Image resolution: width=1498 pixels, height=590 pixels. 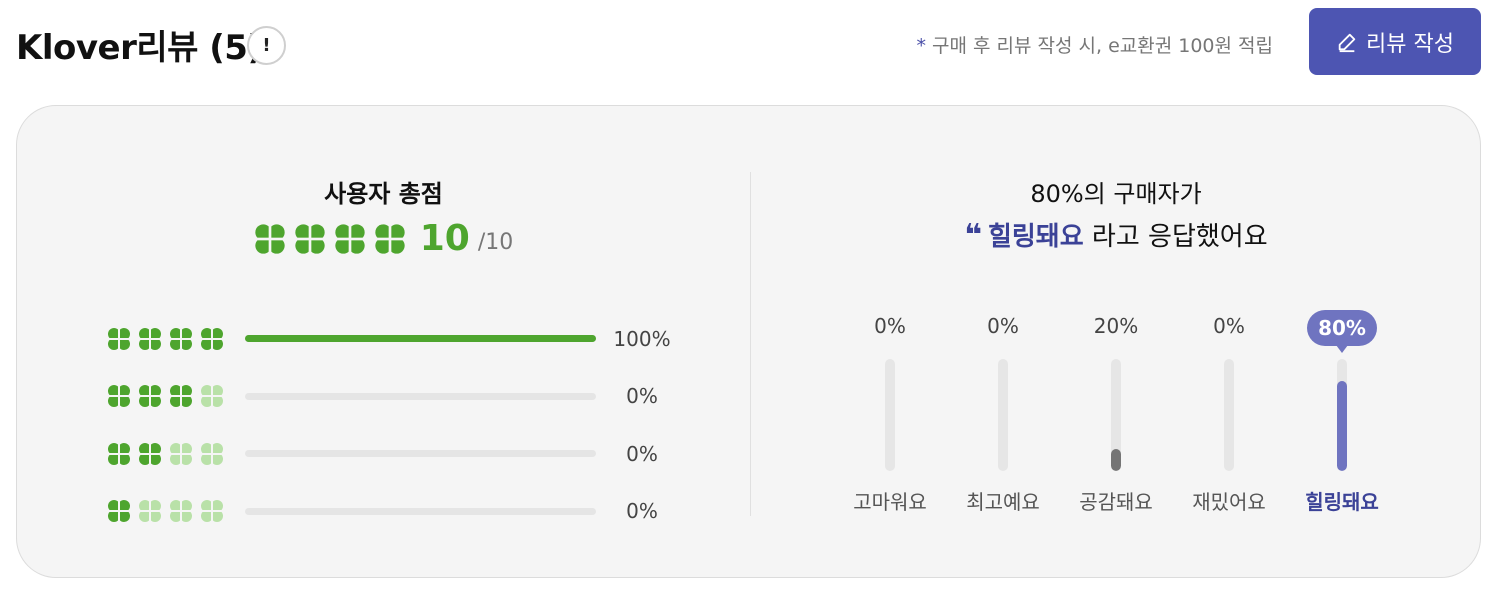 What do you see at coordinates (1342, 331) in the screenshot?
I see `emotion-percent: 80%` at bounding box center [1342, 331].